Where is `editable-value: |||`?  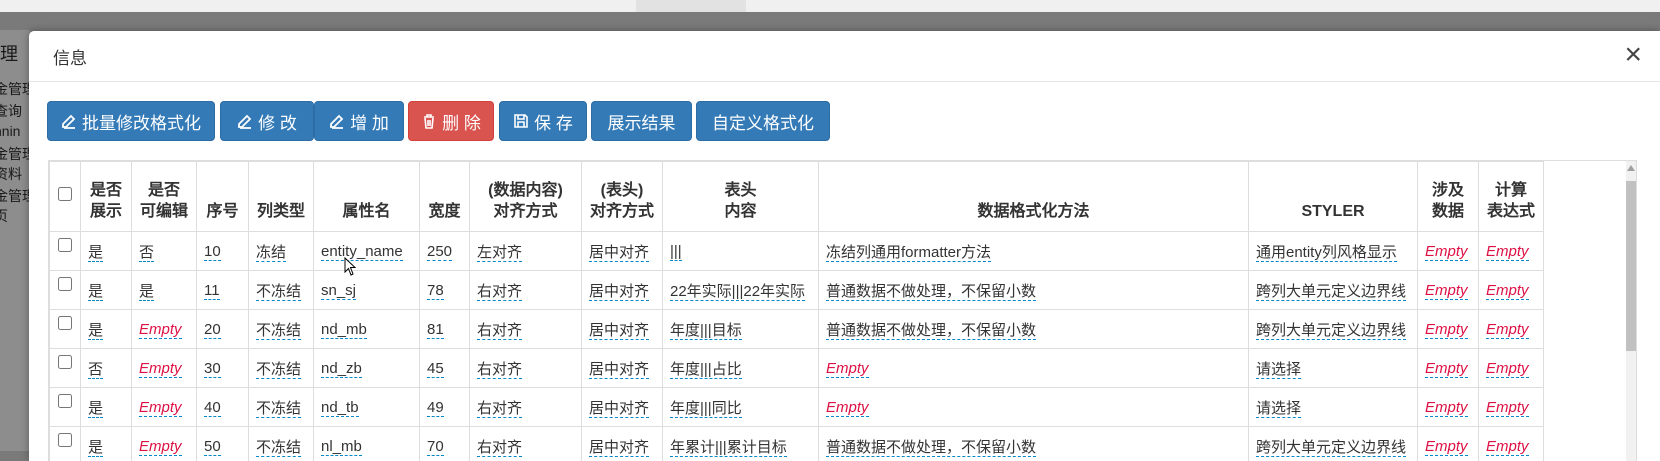
editable-value: ||| is located at coordinates (676, 252).